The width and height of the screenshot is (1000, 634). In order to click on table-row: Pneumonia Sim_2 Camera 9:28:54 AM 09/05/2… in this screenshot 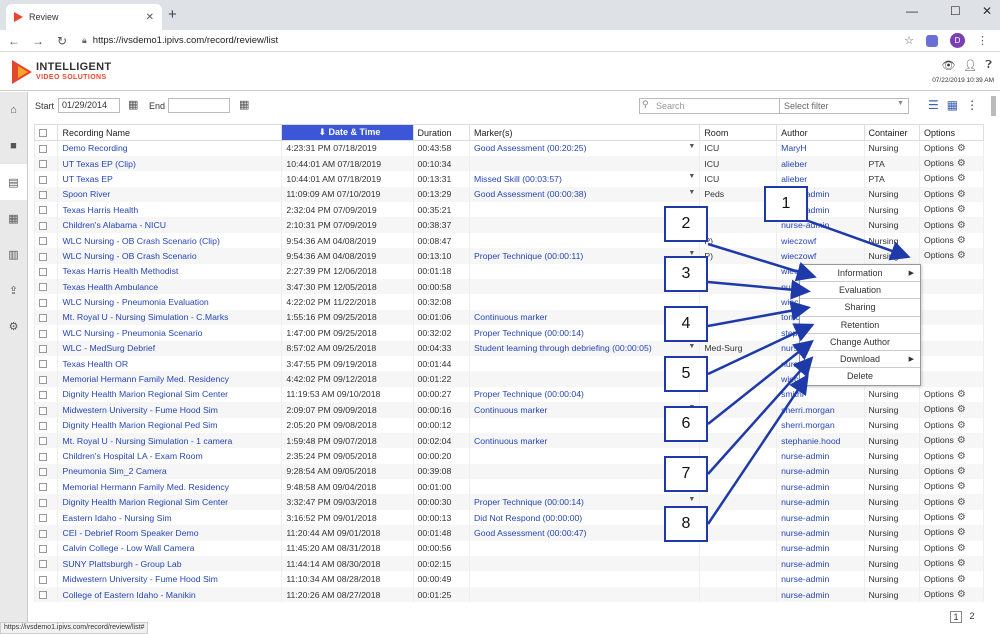, I will do `click(509, 471)`.